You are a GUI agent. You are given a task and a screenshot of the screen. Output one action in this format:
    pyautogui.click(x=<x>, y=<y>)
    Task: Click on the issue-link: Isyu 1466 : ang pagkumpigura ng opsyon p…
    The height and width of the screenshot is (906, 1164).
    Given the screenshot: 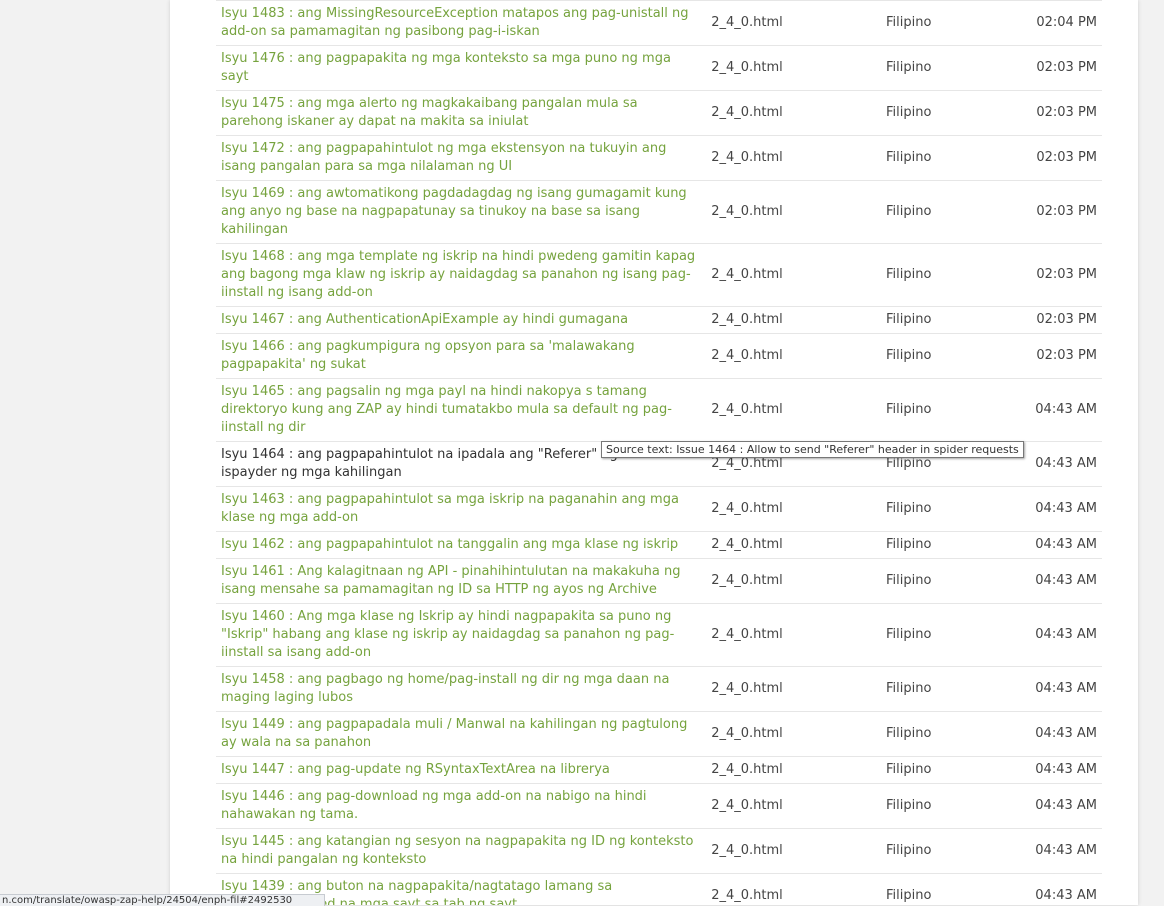 What is the action you would take?
    pyautogui.click(x=428, y=355)
    